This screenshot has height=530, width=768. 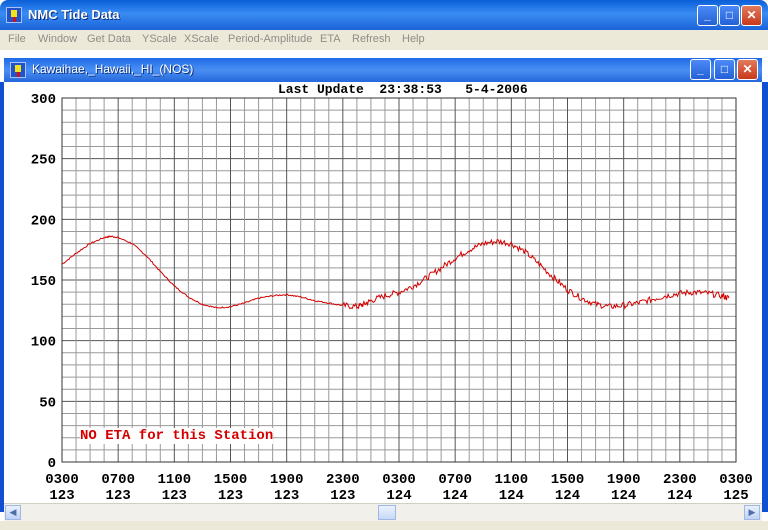 I want to click on x-tick-day-label: 125, so click(x=735, y=496).